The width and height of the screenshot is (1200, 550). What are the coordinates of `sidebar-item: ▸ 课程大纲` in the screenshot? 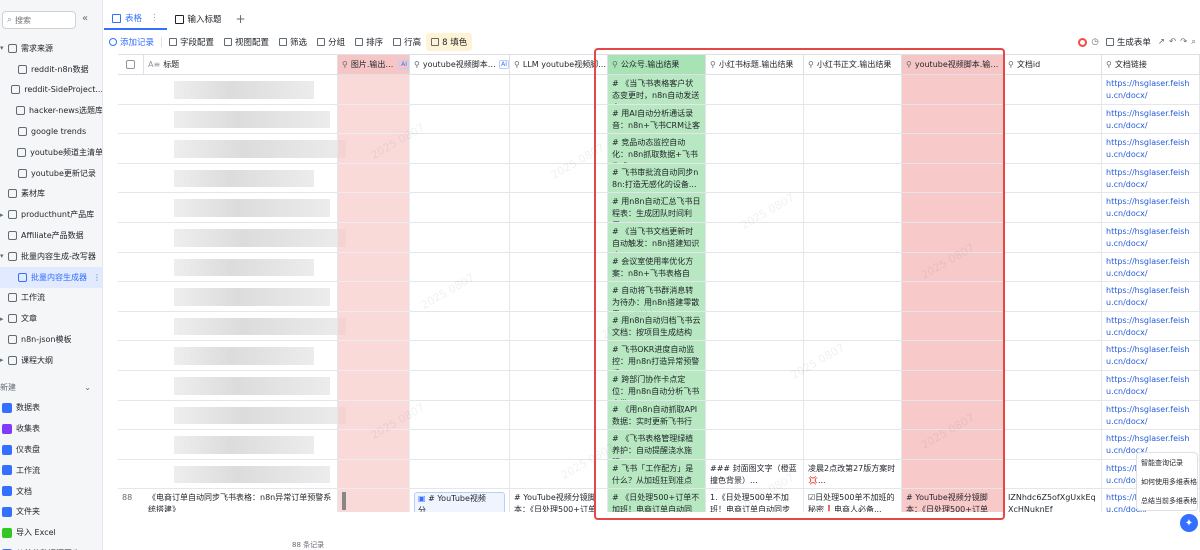 It's located at (51, 360).